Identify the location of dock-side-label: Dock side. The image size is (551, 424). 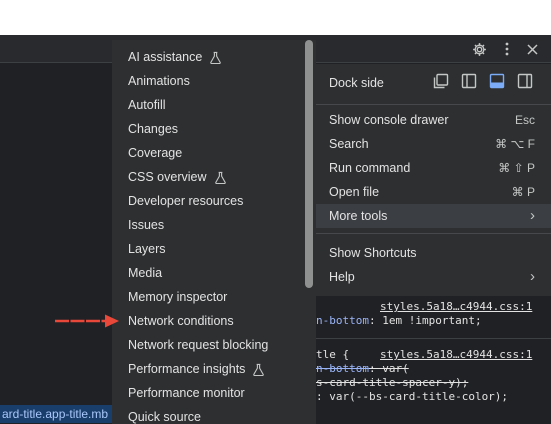
(356, 83).